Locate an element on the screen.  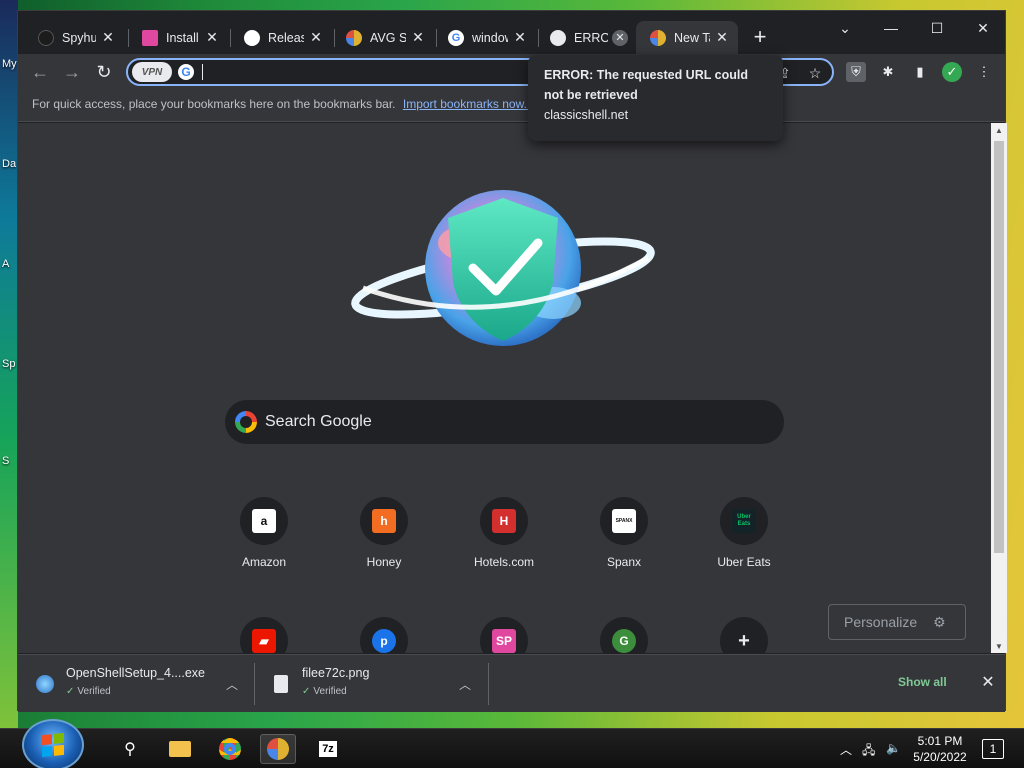
close-window-button: ✕ is located at coordinates (983, 28).